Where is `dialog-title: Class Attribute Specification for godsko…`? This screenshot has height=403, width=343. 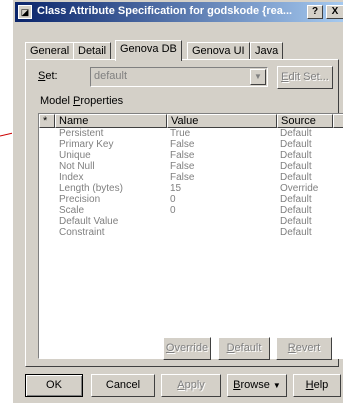 dialog-title: Class Attribute Specification for godsko… is located at coordinates (165, 11).